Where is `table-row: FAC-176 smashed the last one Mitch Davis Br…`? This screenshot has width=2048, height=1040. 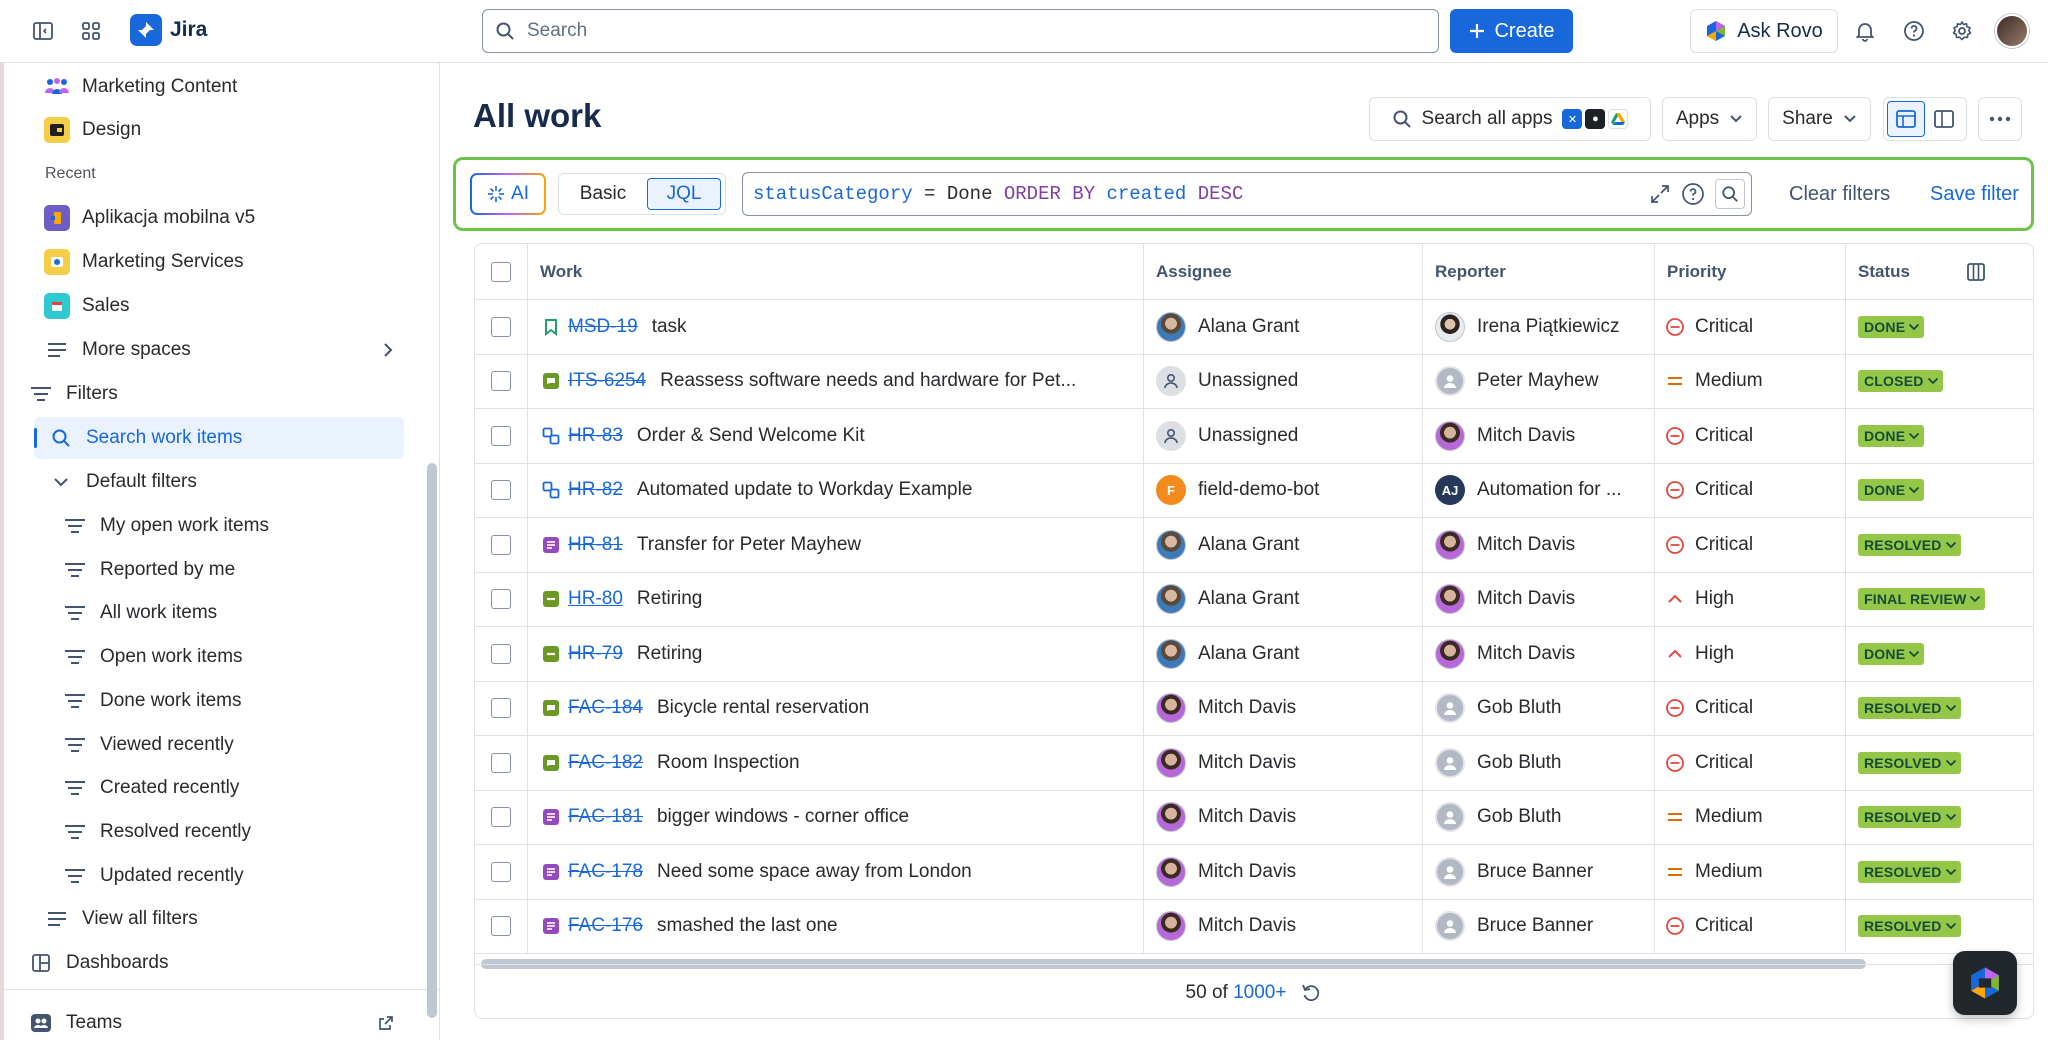 table-row: FAC-176 smashed the last one Mitch Davis Br… is located at coordinates (1254, 926).